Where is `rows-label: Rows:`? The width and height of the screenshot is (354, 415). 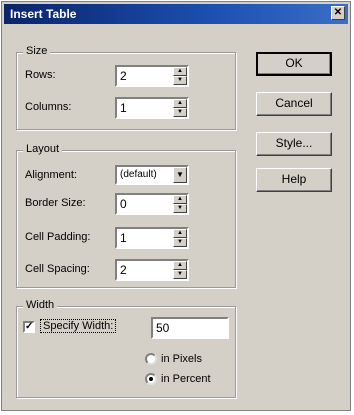
rows-label: Rows: is located at coordinates (40, 75).